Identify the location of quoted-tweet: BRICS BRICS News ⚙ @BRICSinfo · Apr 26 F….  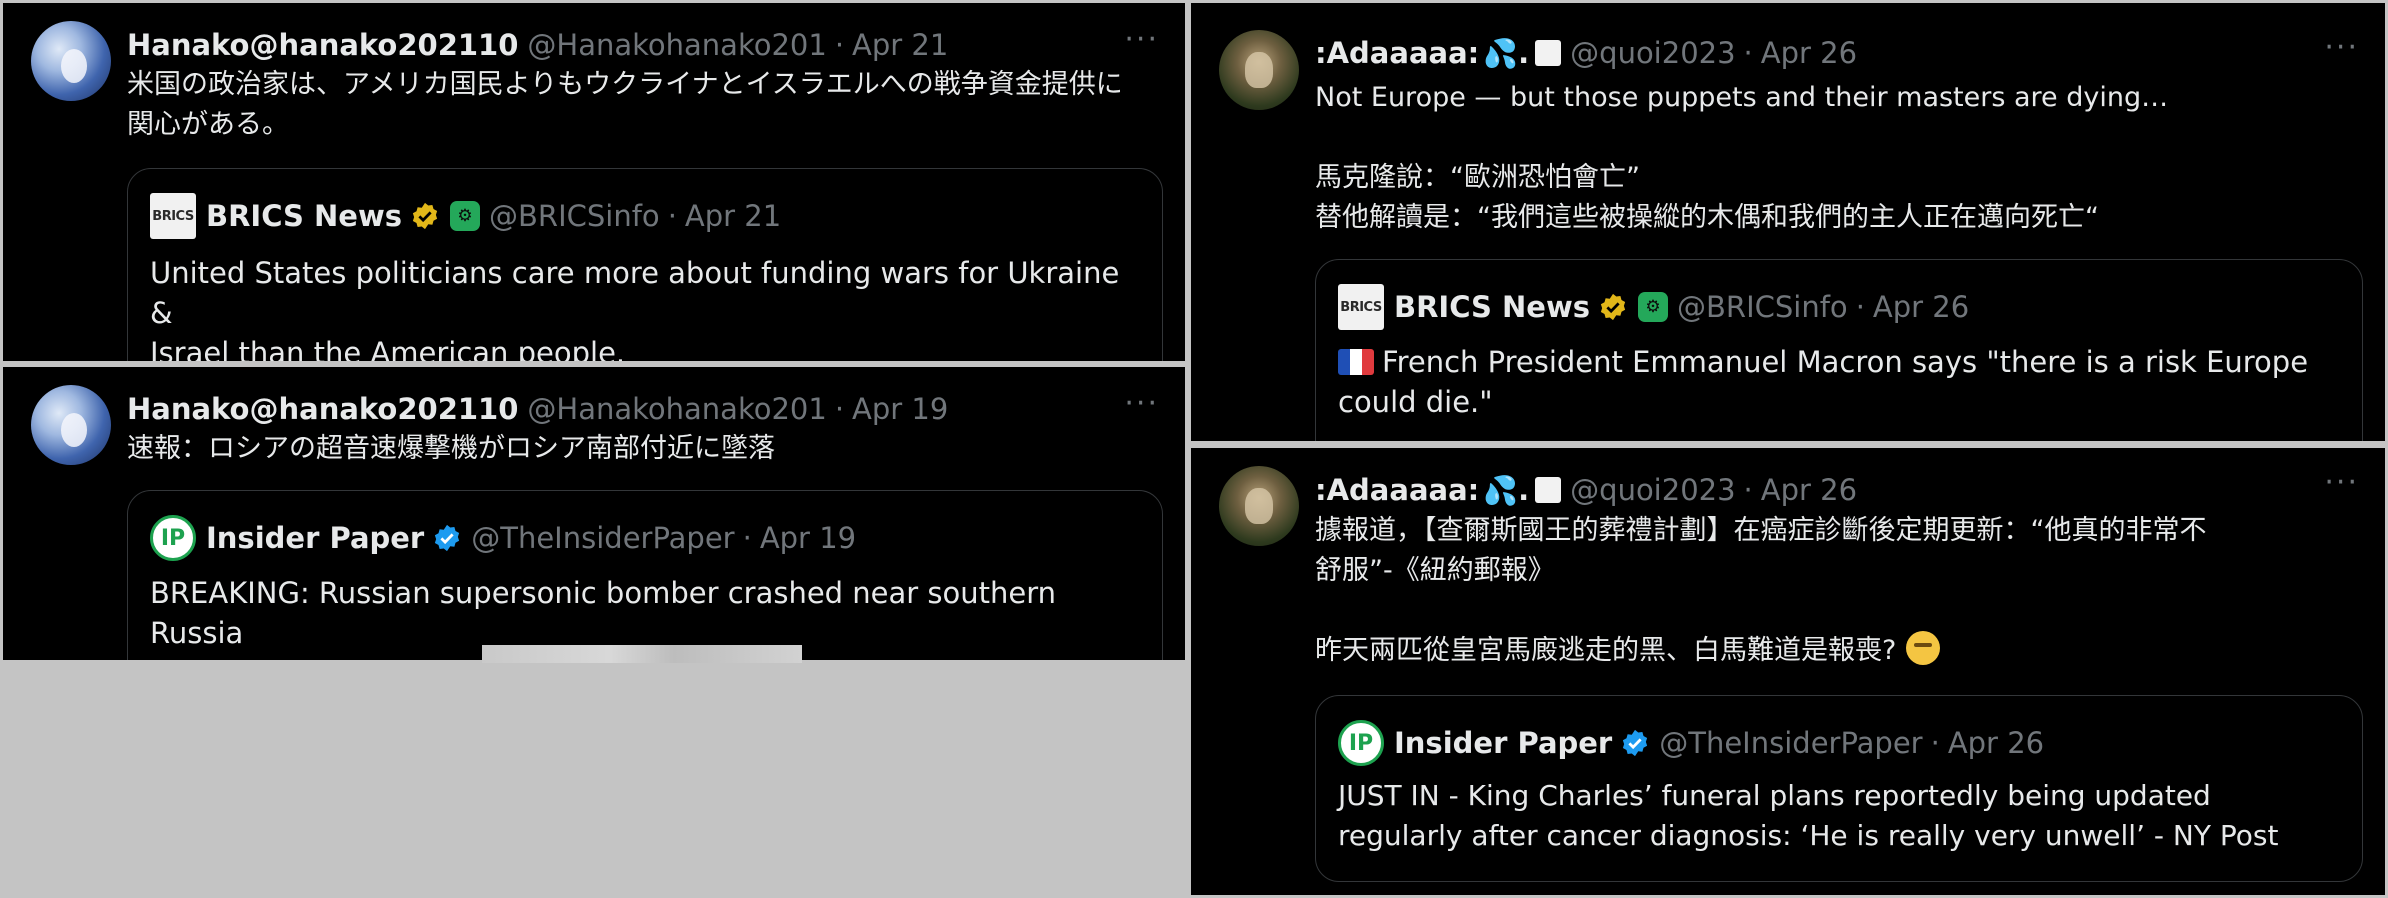
(1839, 350).